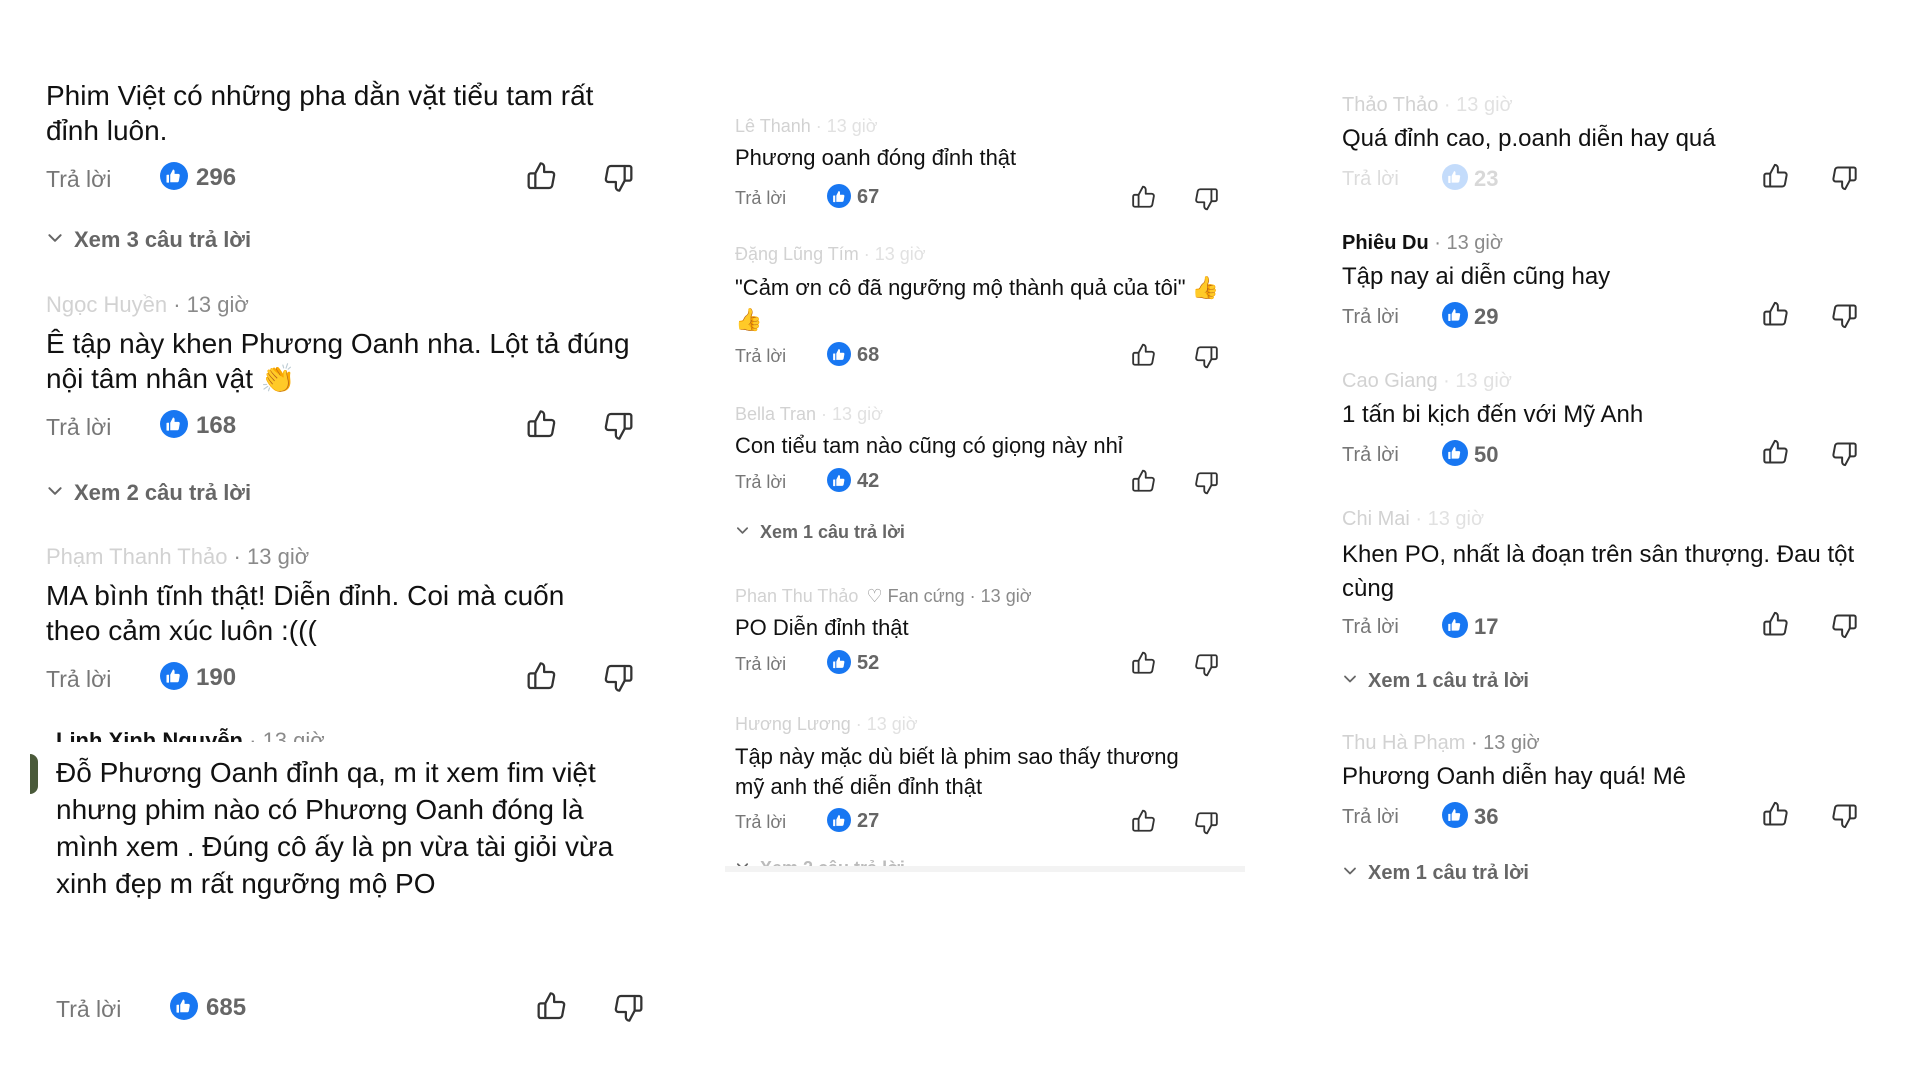 This screenshot has width=1920, height=1080. What do you see at coordinates (148, 493) in the screenshot?
I see `view-replies-button: Xem 2 câu trả lời` at bounding box center [148, 493].